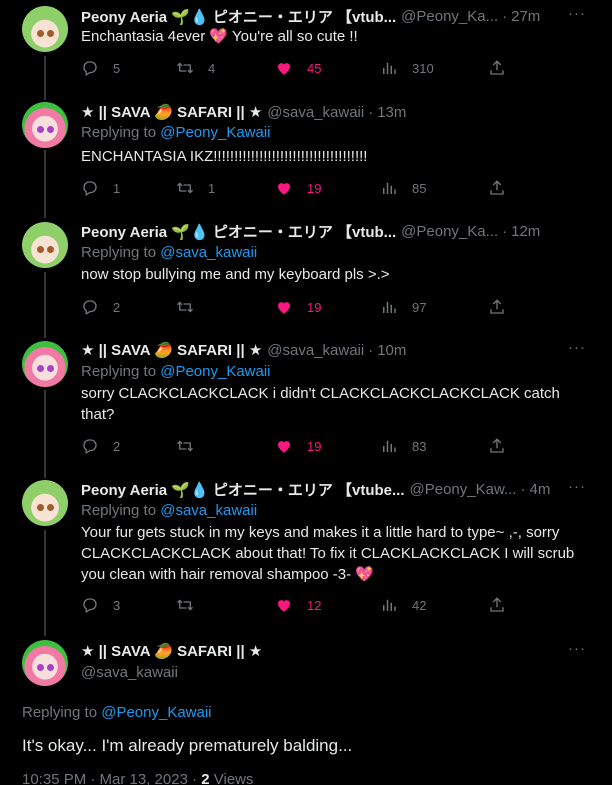 The image size is (612, 785). I want to click on reply-button: 1, so click(100, 188).